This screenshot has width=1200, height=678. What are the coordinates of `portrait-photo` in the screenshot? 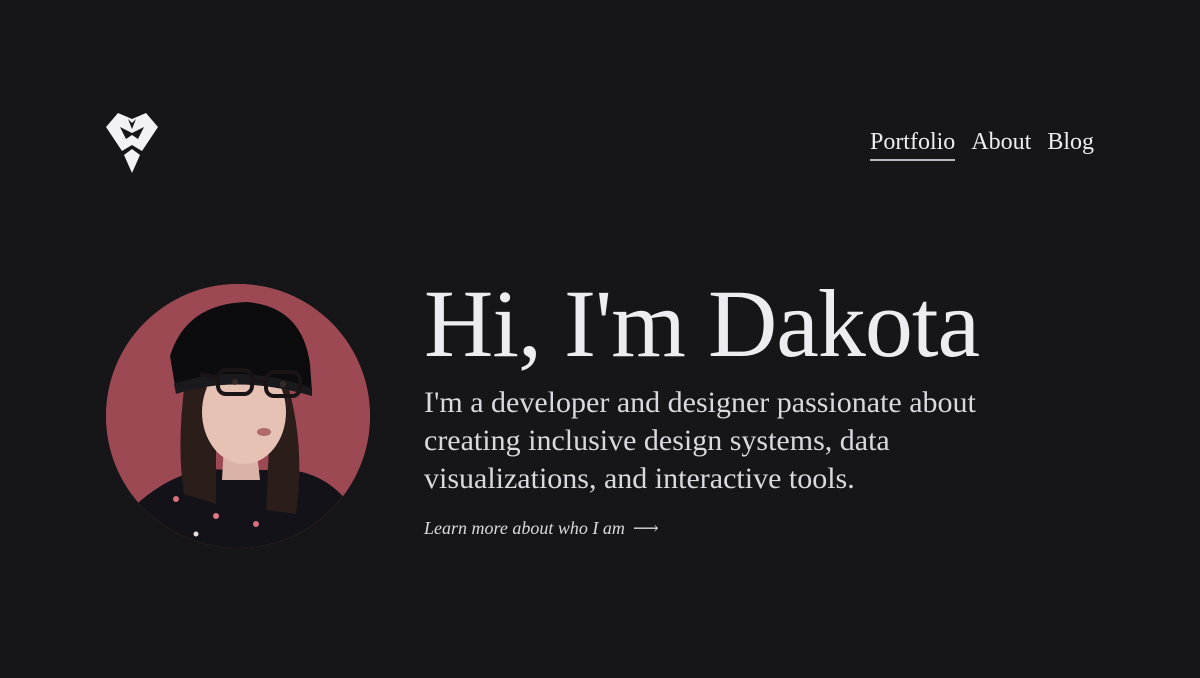 It's located at (238, 416).